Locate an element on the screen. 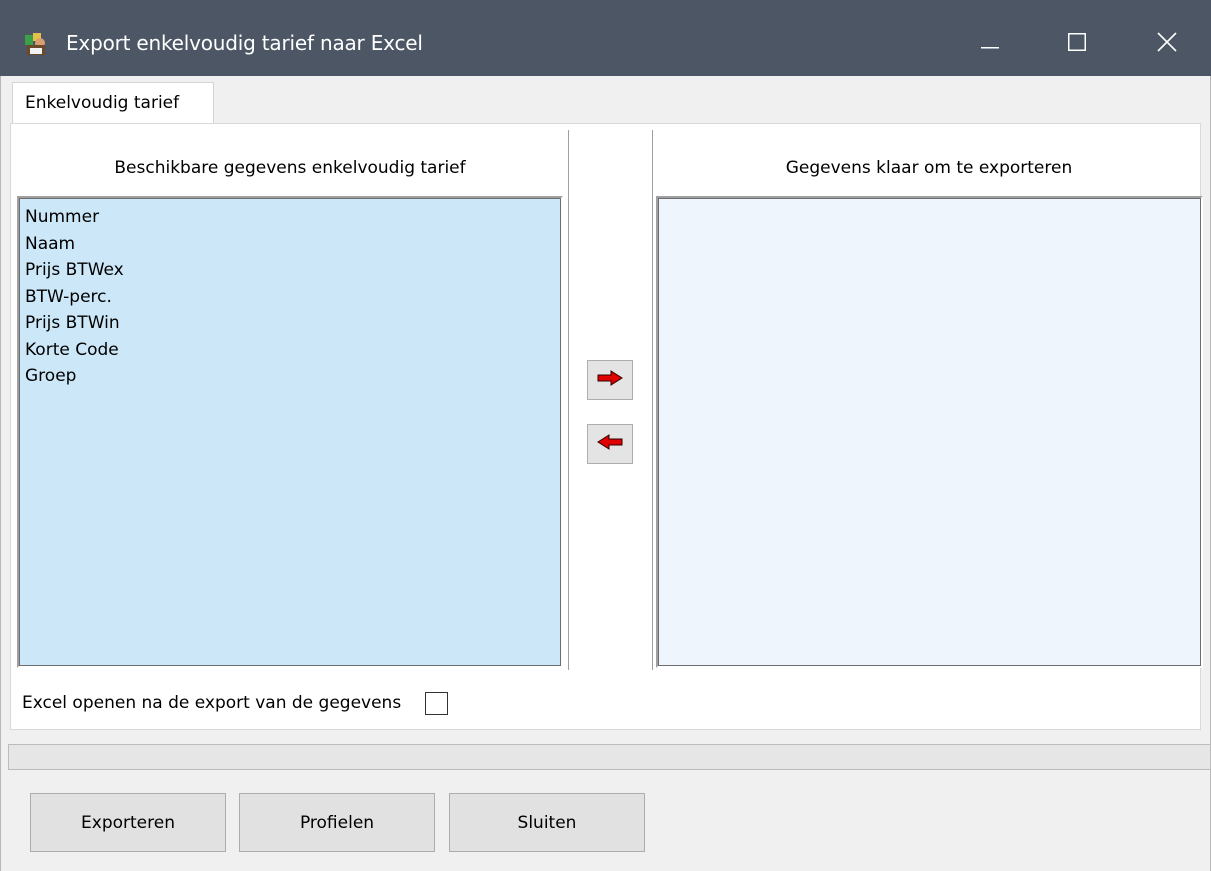 Image resolution: width=1211 pixels, height=871 pixels. available-fields-header: Beschikbare gegevens enkelvoudig tarief is located at coordinates (290, 168).